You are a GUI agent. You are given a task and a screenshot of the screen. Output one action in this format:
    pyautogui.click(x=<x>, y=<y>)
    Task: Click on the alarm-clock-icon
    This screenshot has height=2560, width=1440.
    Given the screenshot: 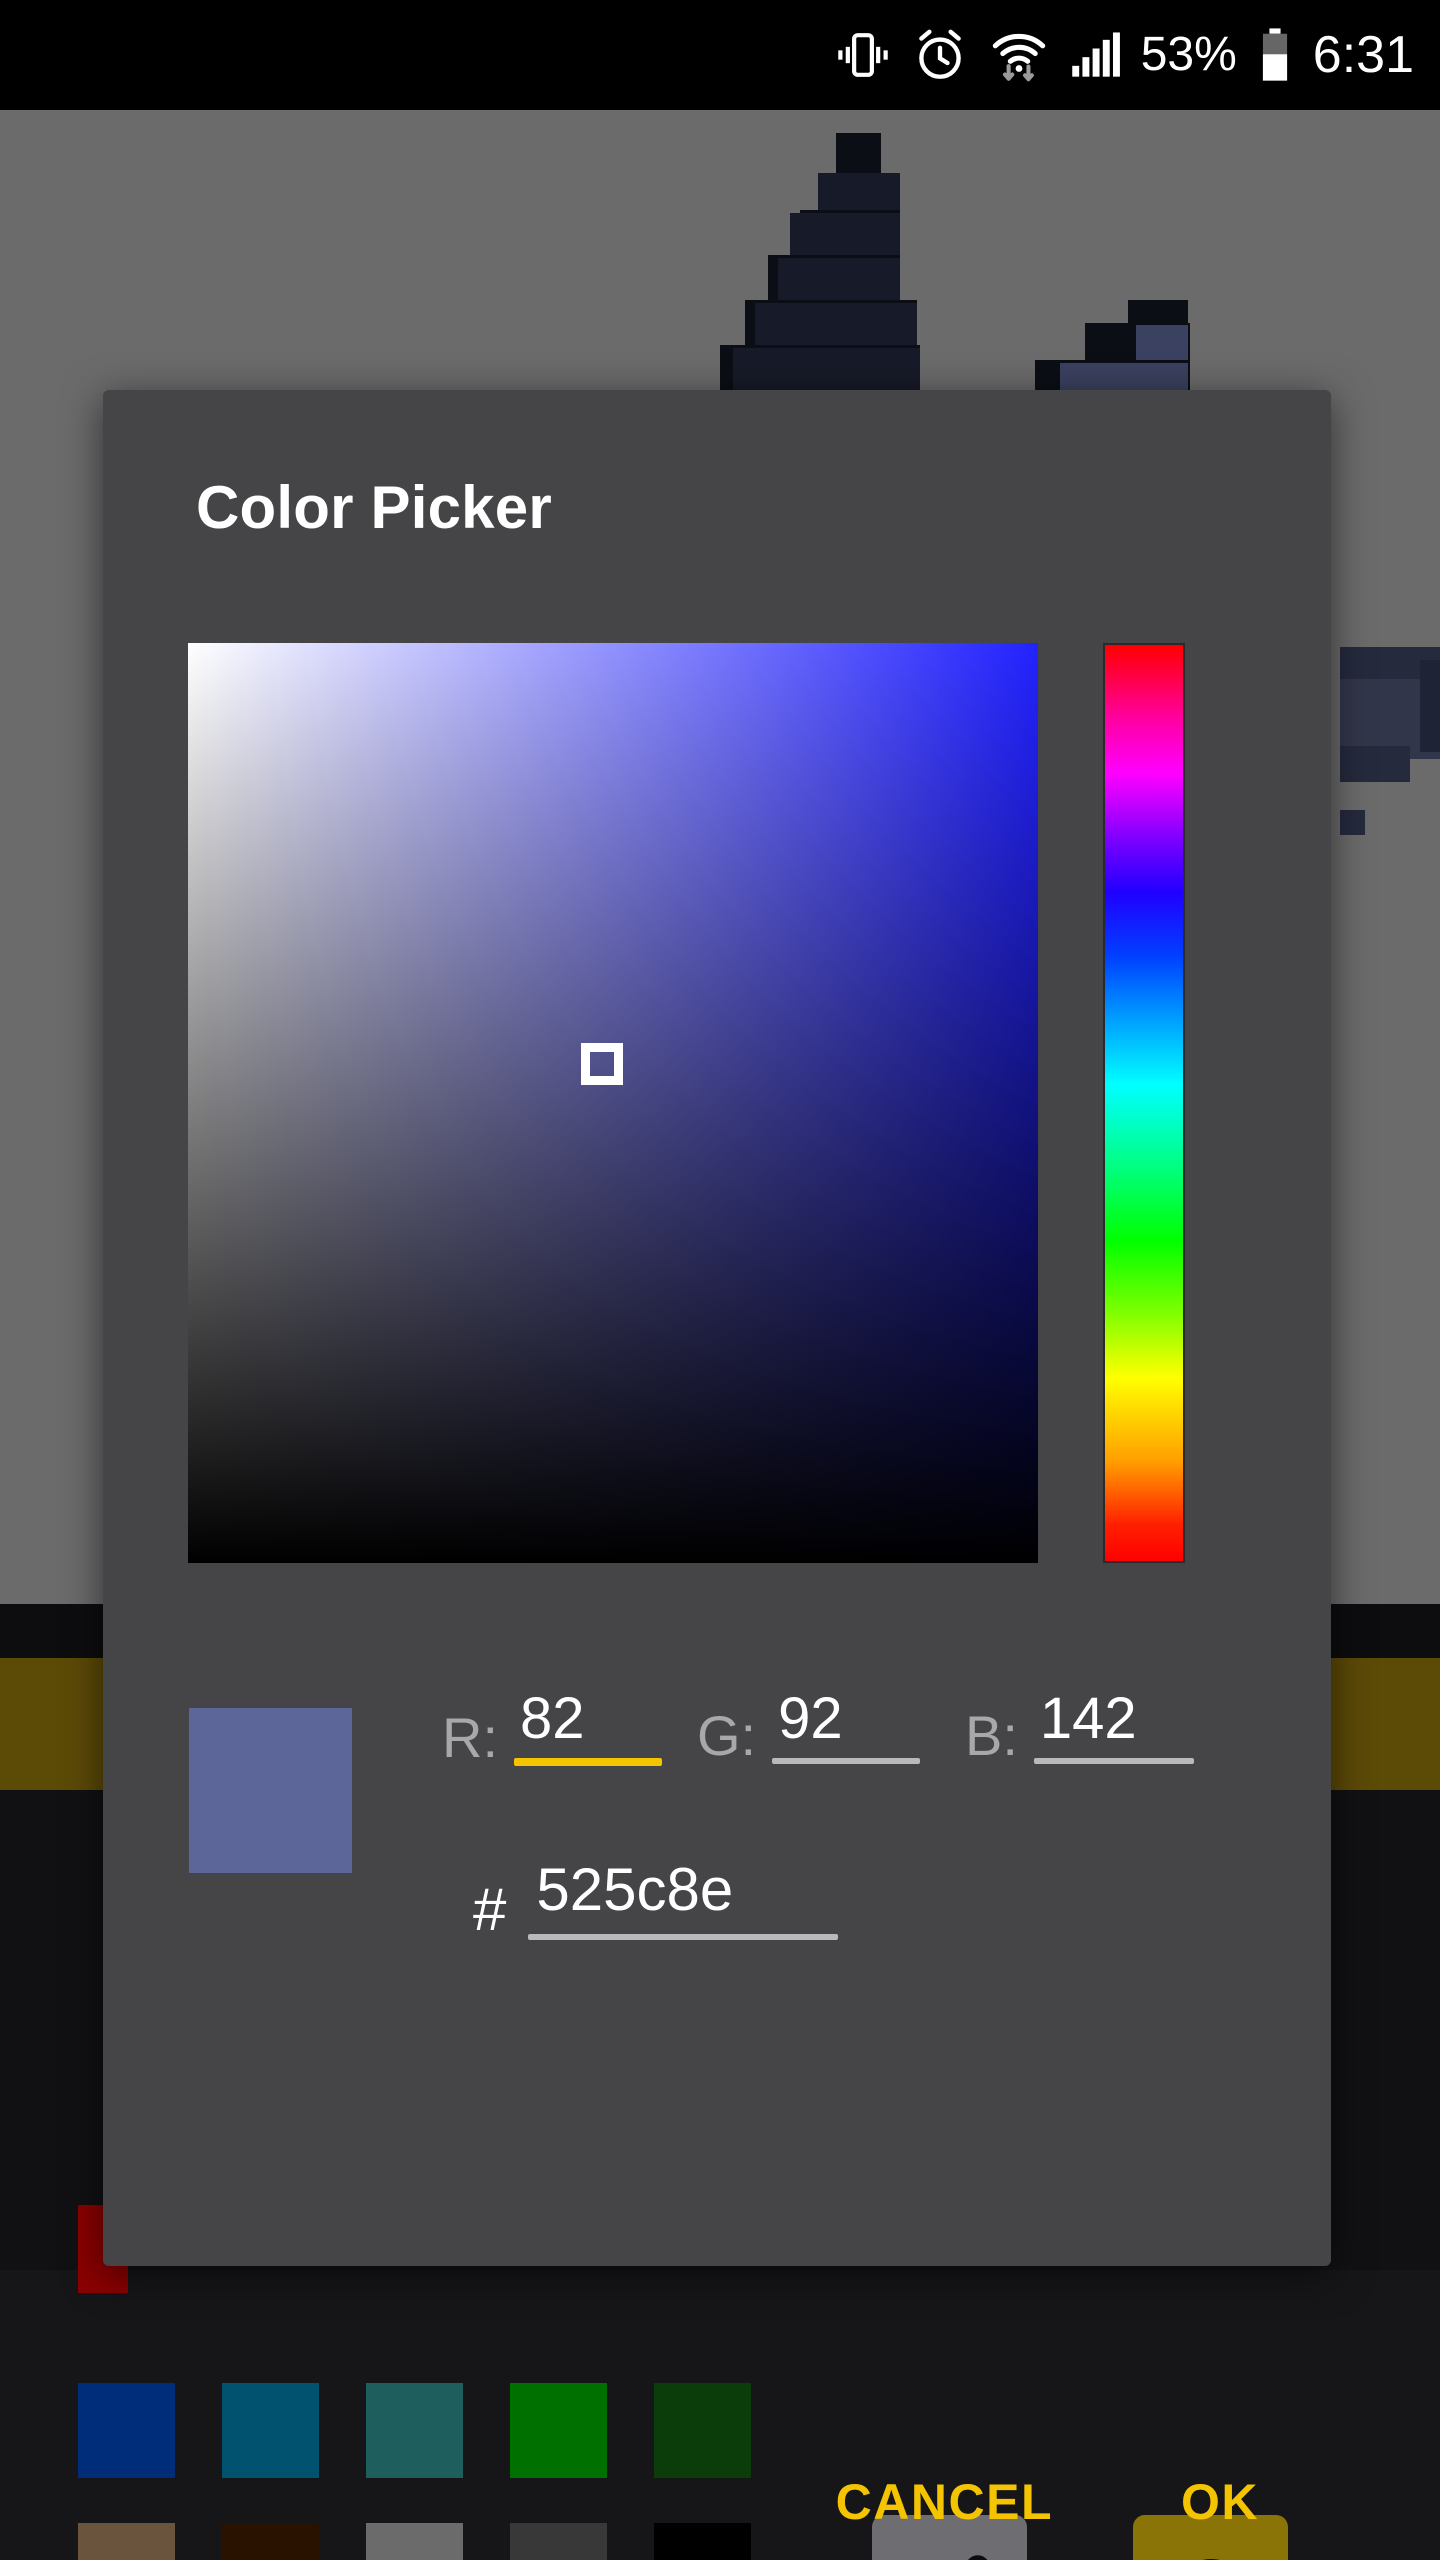 What is the action you would take?
    pyautogui.click(x=940, y=55)
    